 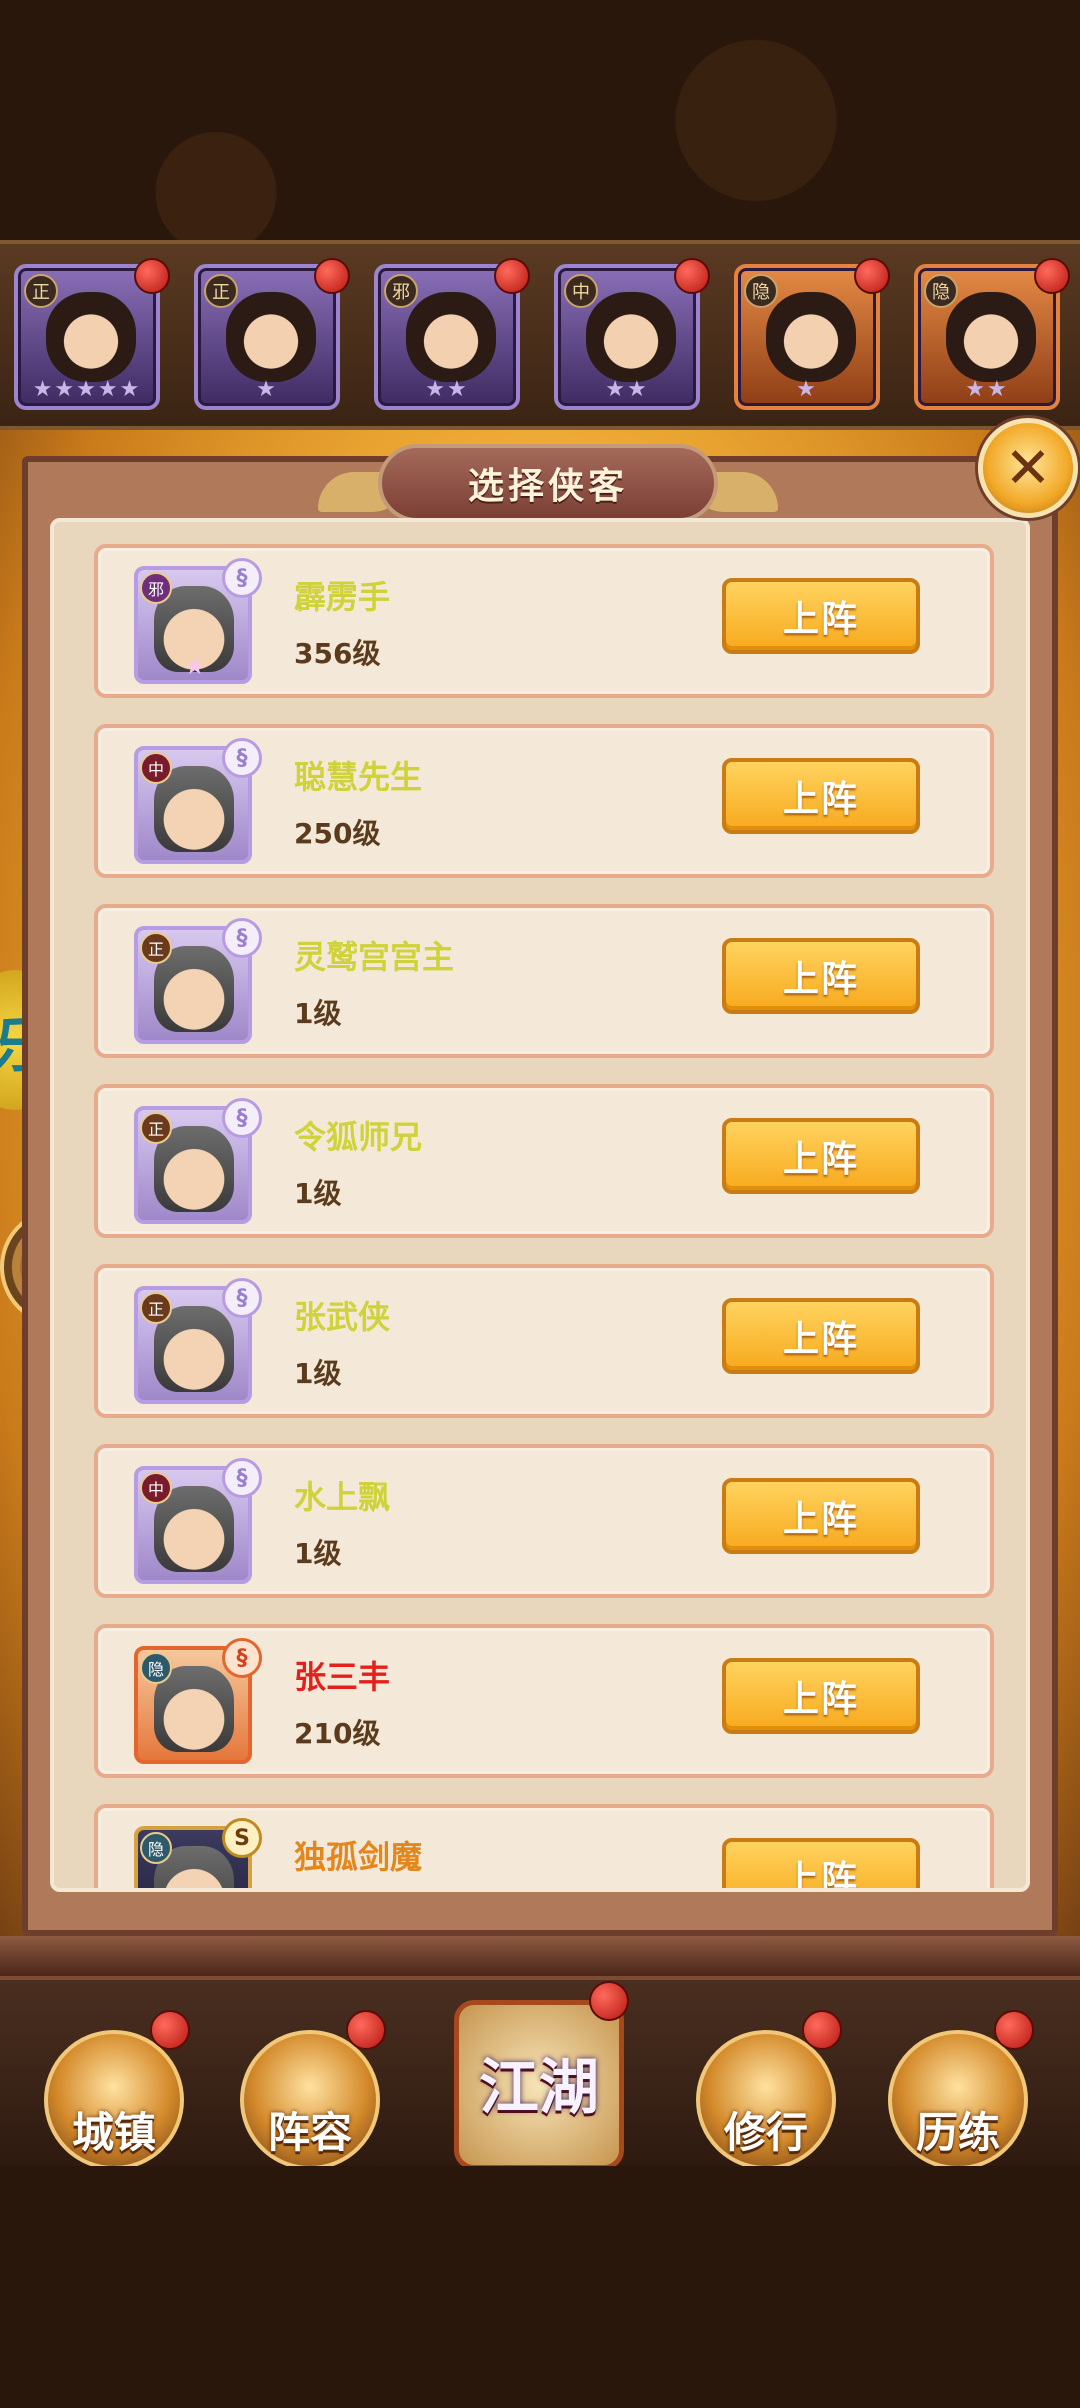 I want to click on hero-row: 隐 S 独孤剑魔 上阵, so click(x=544, y=1846).